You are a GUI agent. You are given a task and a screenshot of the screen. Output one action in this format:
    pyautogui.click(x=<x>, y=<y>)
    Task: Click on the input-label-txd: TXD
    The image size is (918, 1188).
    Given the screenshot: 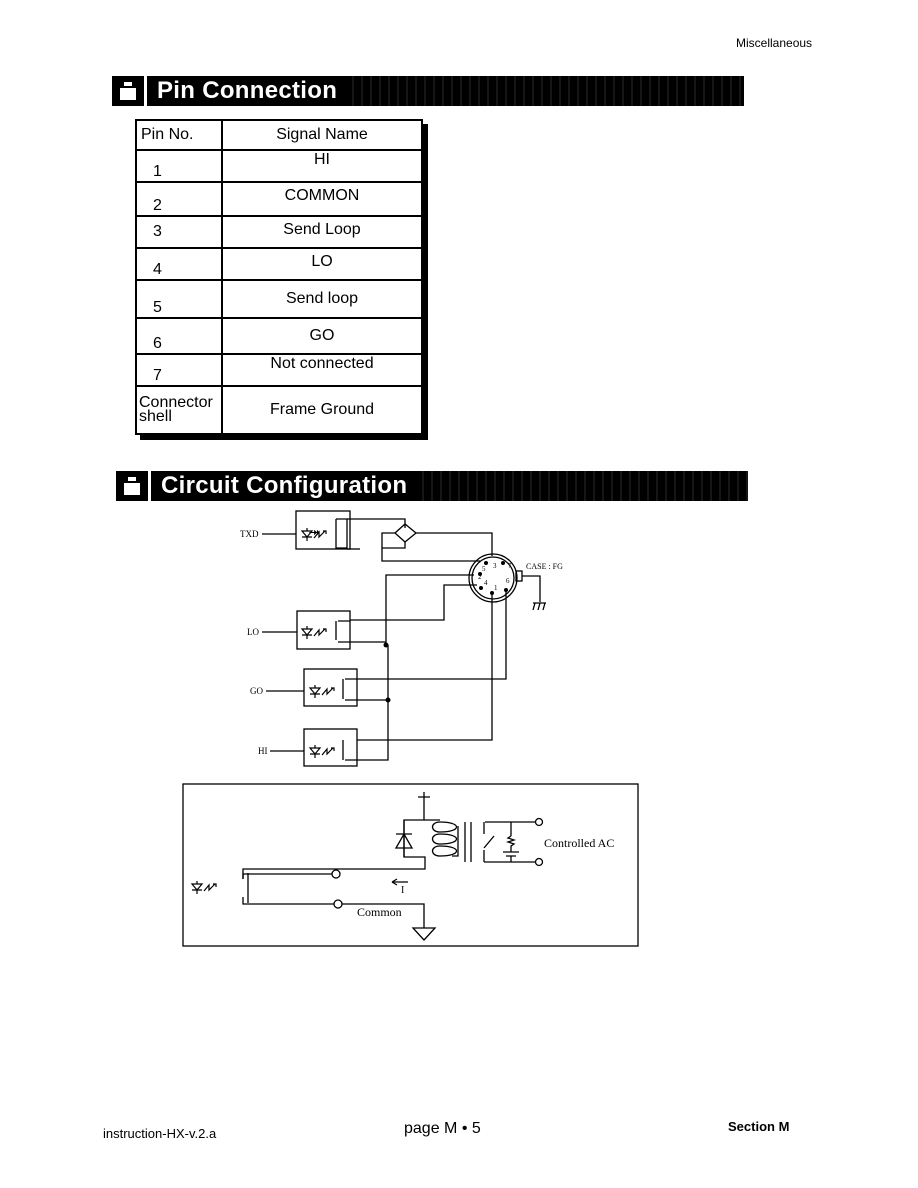 What is the action you would take?
    pyautogui.click(x=249, y=534)
    